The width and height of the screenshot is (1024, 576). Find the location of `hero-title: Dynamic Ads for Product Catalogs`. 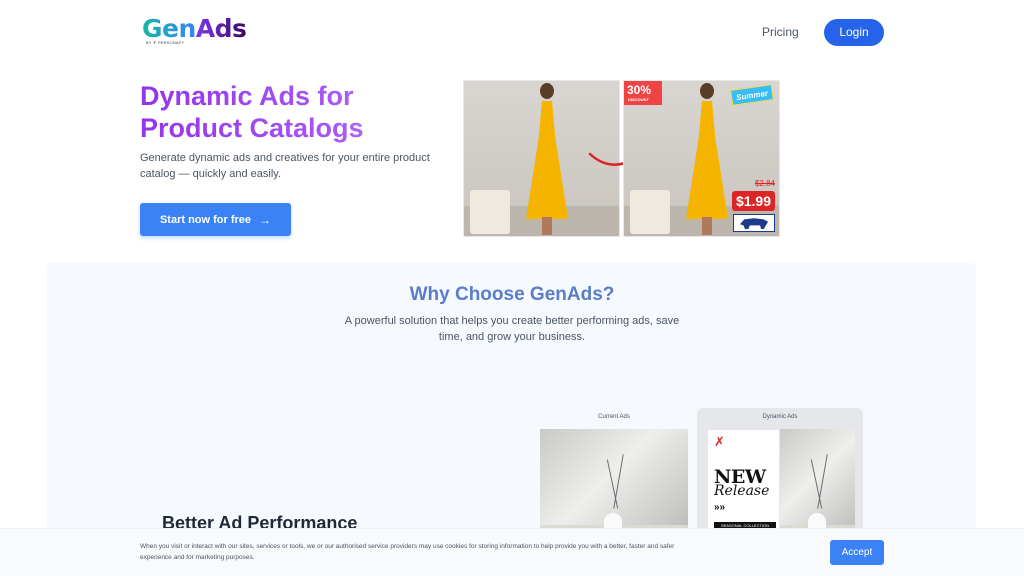

hero-title: Dynamic Ads for Product Catalogs is located at coordinates (300, 112).